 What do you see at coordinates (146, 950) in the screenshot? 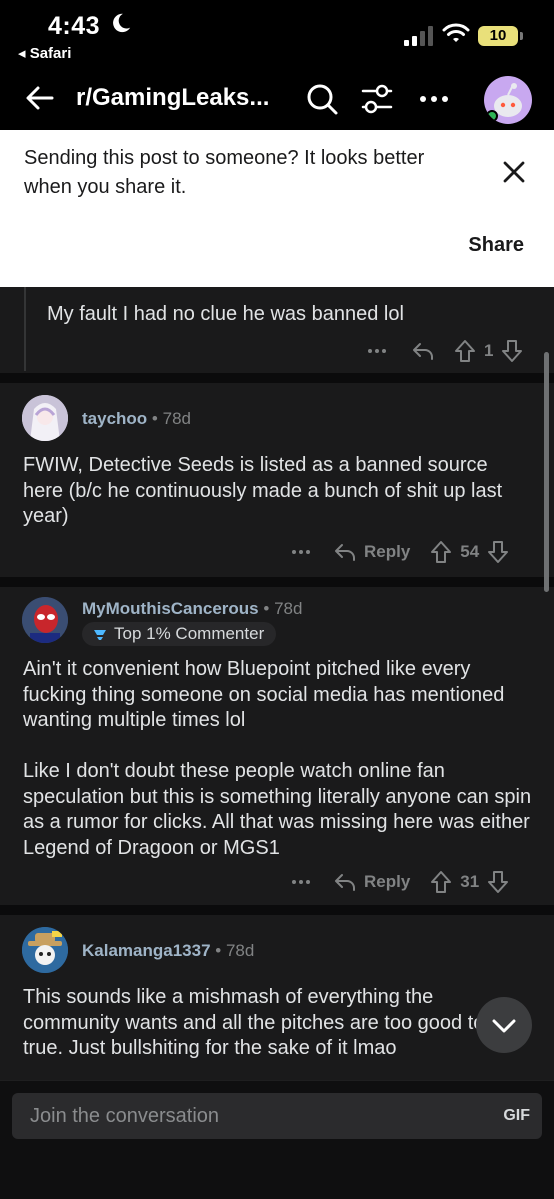
I see `comment-username: Kalamanga1337` at bounding box center [146, 950].